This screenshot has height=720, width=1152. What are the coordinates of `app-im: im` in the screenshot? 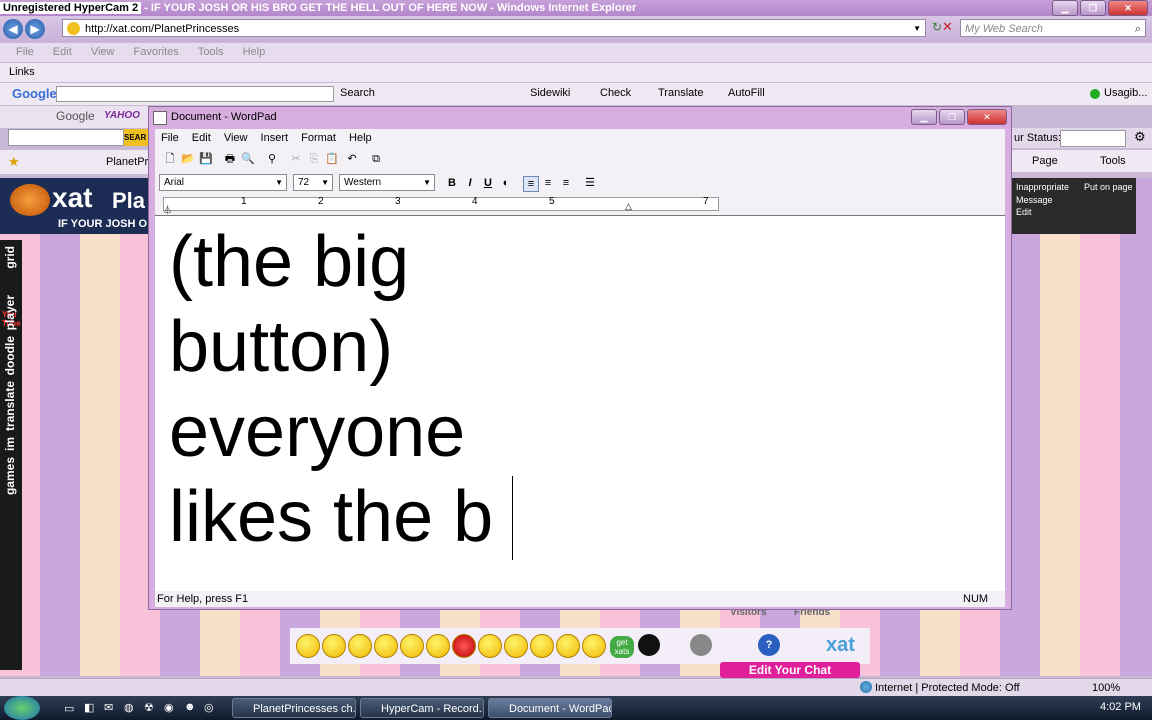 It's located at (10, 444).